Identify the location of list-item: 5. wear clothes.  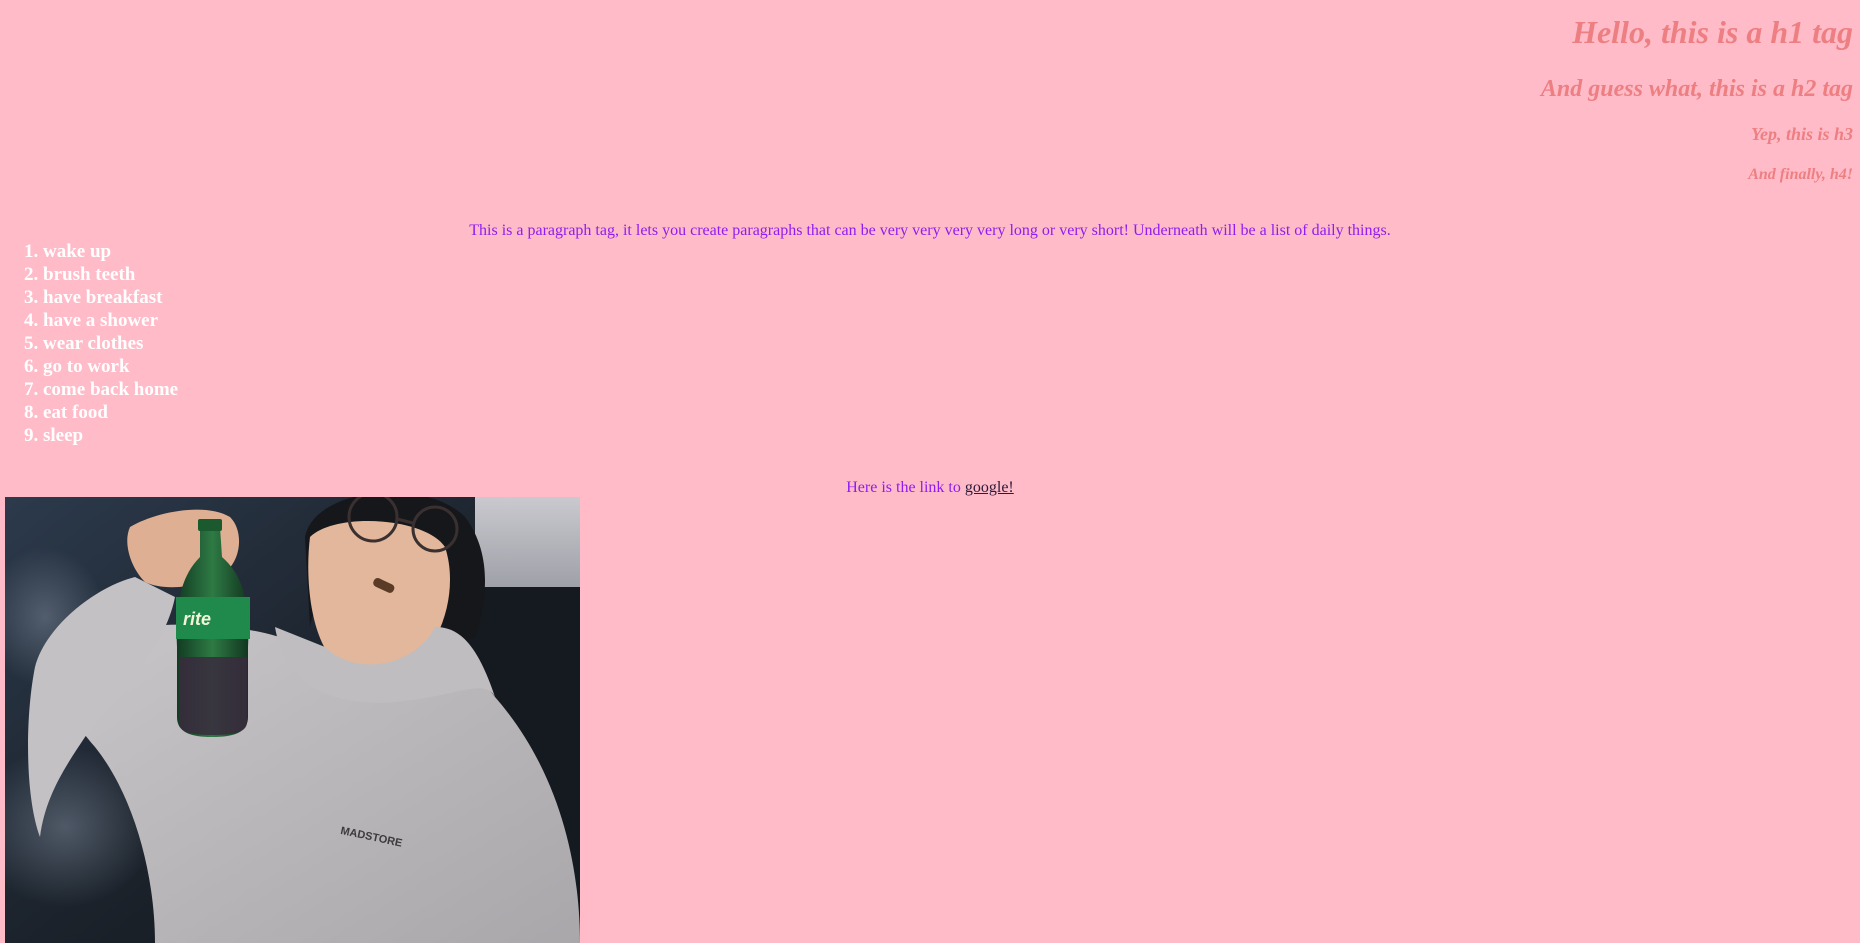
(84, 343).